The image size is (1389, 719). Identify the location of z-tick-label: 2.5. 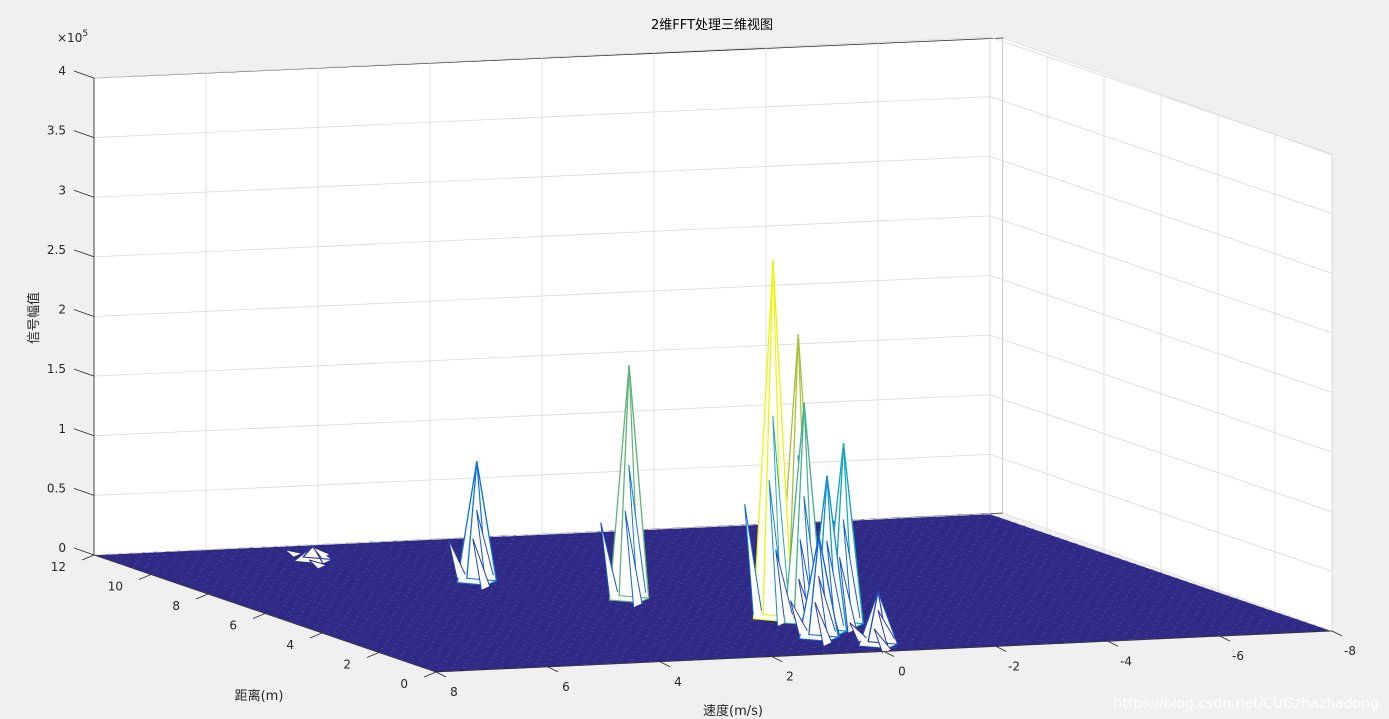
(56, 250).